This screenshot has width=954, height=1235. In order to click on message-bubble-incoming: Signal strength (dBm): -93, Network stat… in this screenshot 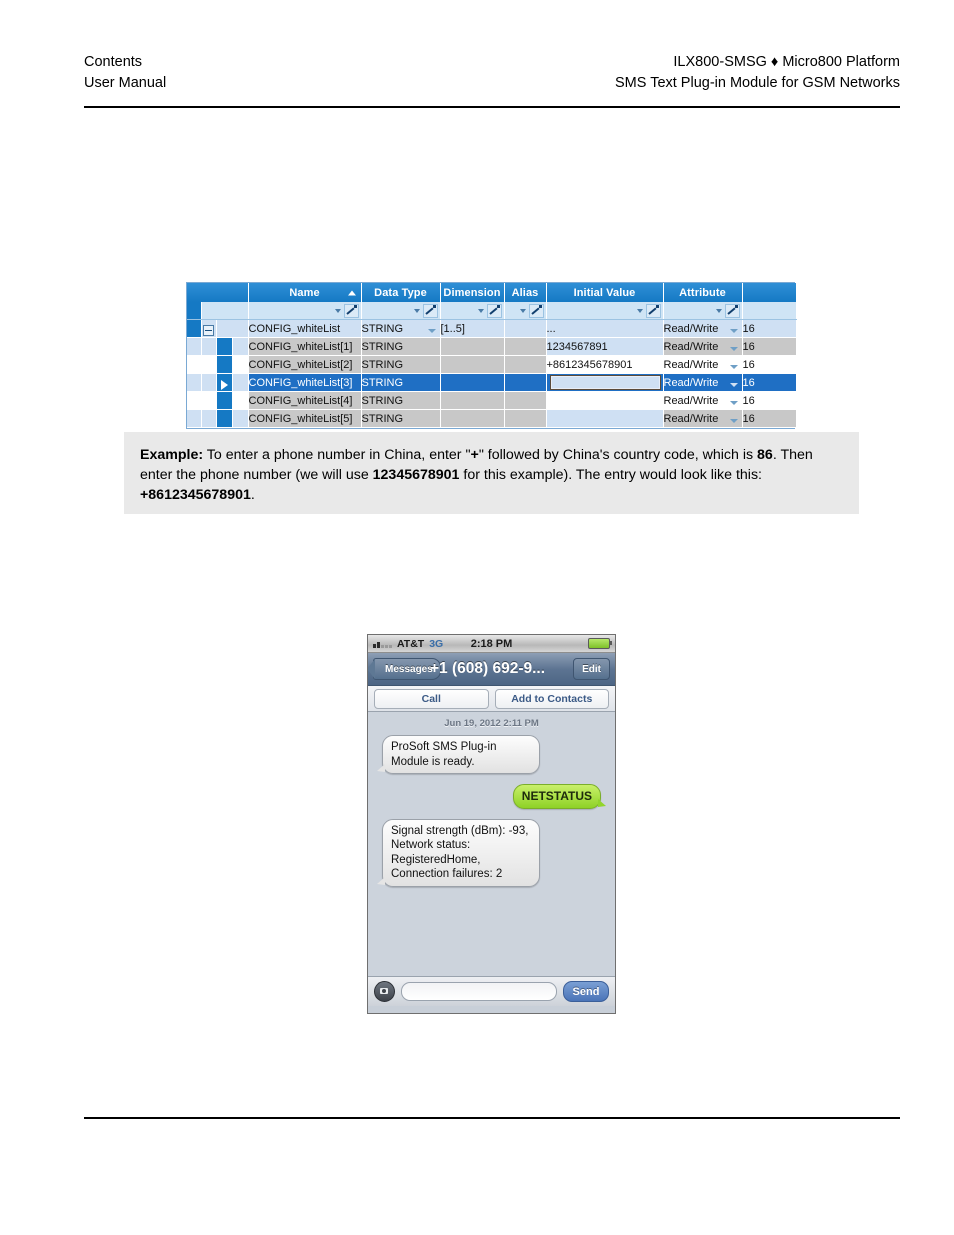, I will do `click(458, 852)`.